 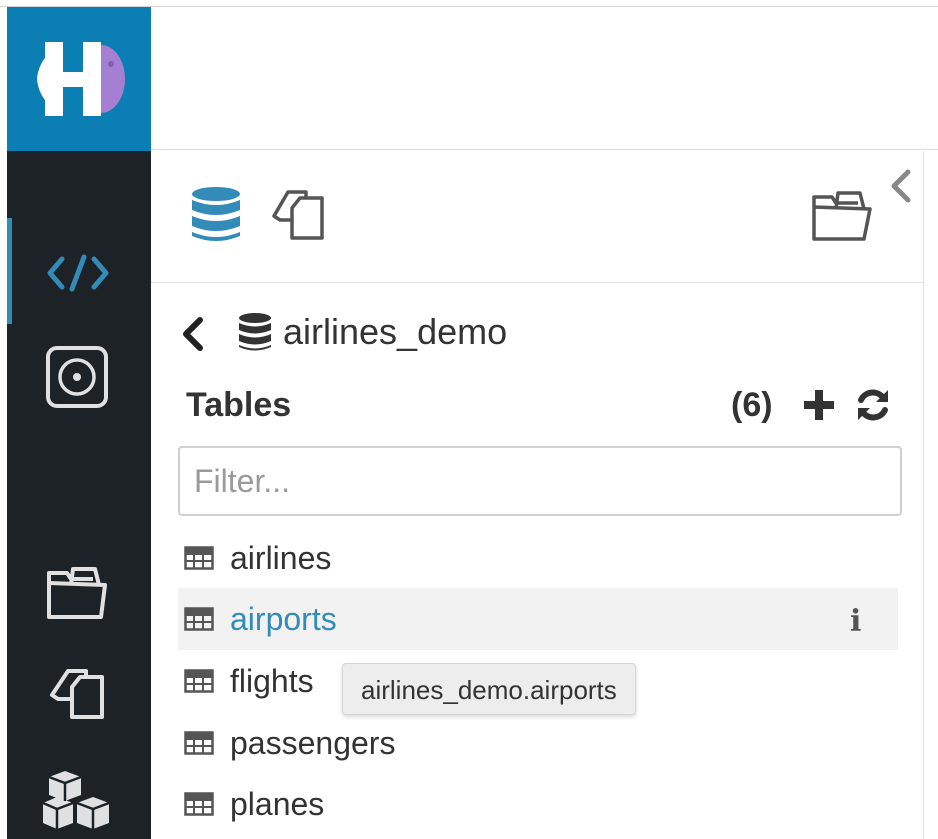 I want to click on top-bar, so click(x=544, y=78).